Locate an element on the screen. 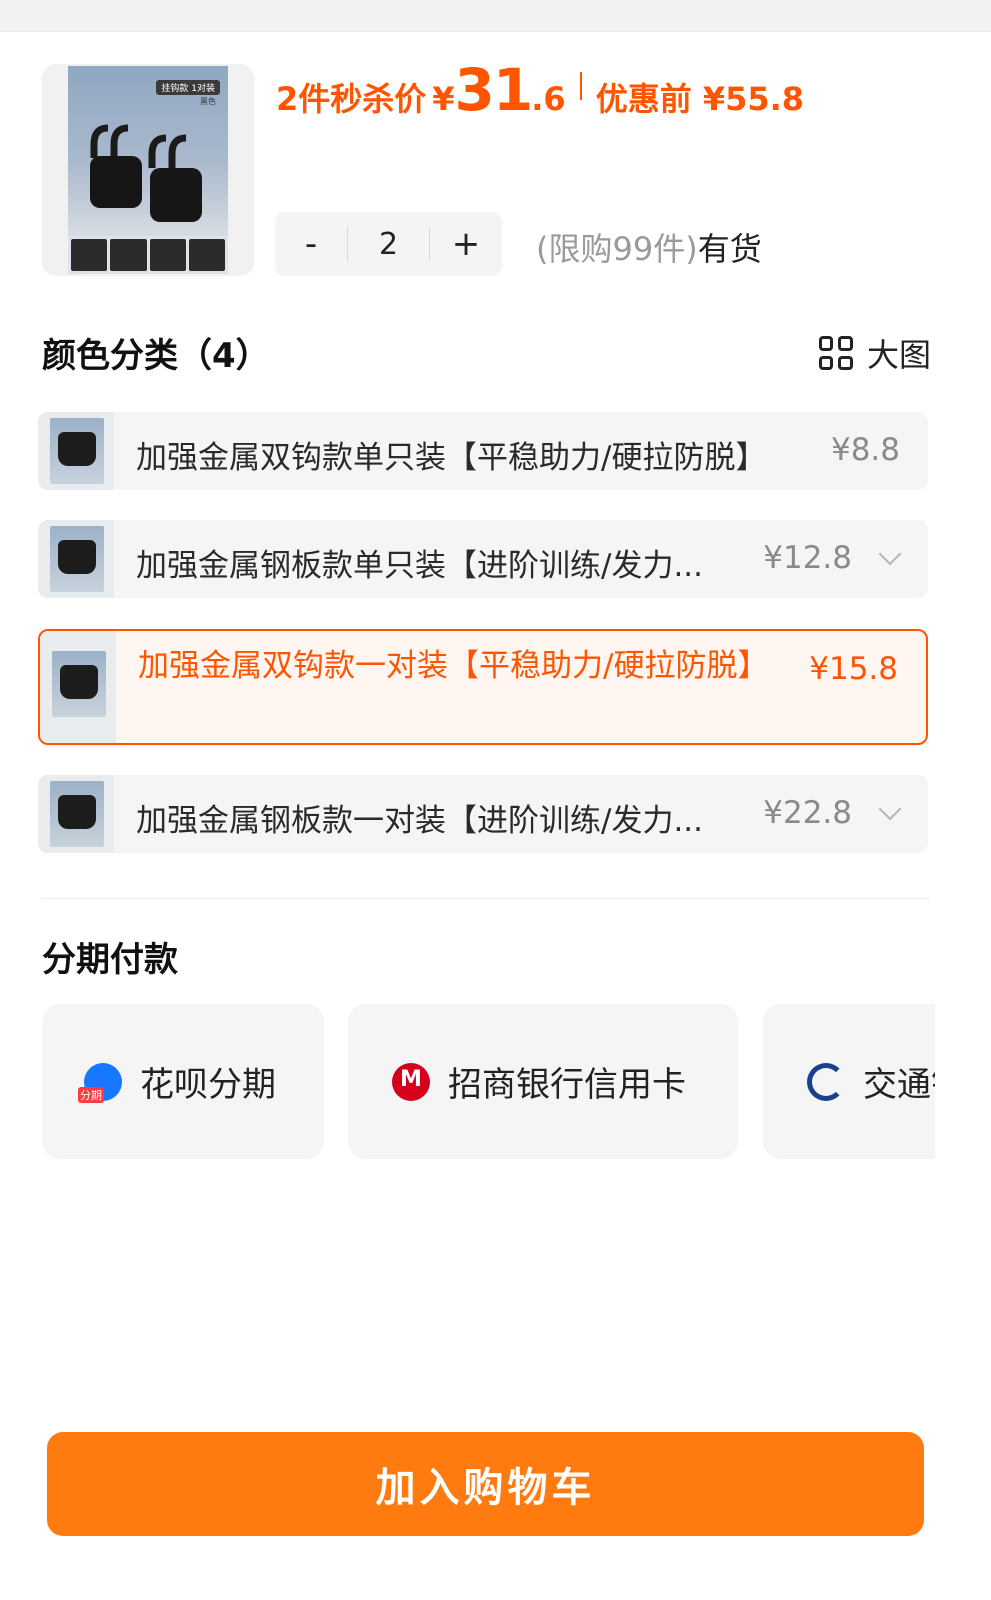 This screenshot has width=991, height=1600. price-line: 2件秒杀价 ¥ 31 .6 优惠前 ¥55.8 is located at coordinates (540, 90).